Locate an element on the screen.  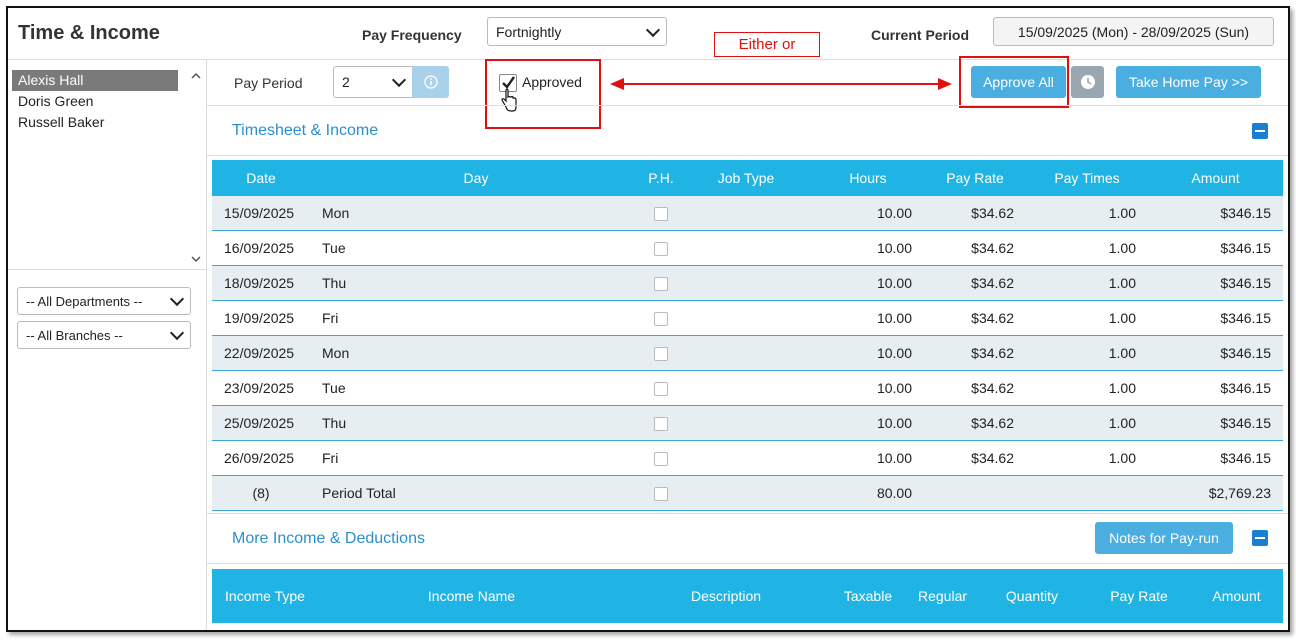
department-filter-select: -- All Departments -- is located at coordinates (104, 301).